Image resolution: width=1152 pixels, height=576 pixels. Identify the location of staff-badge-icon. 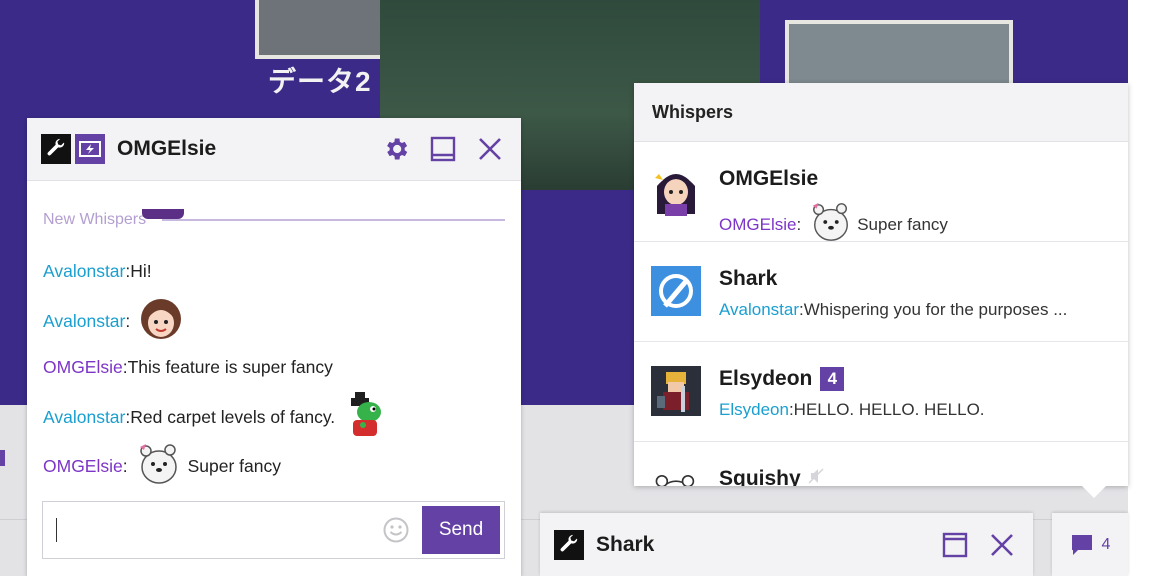
(90, 149).